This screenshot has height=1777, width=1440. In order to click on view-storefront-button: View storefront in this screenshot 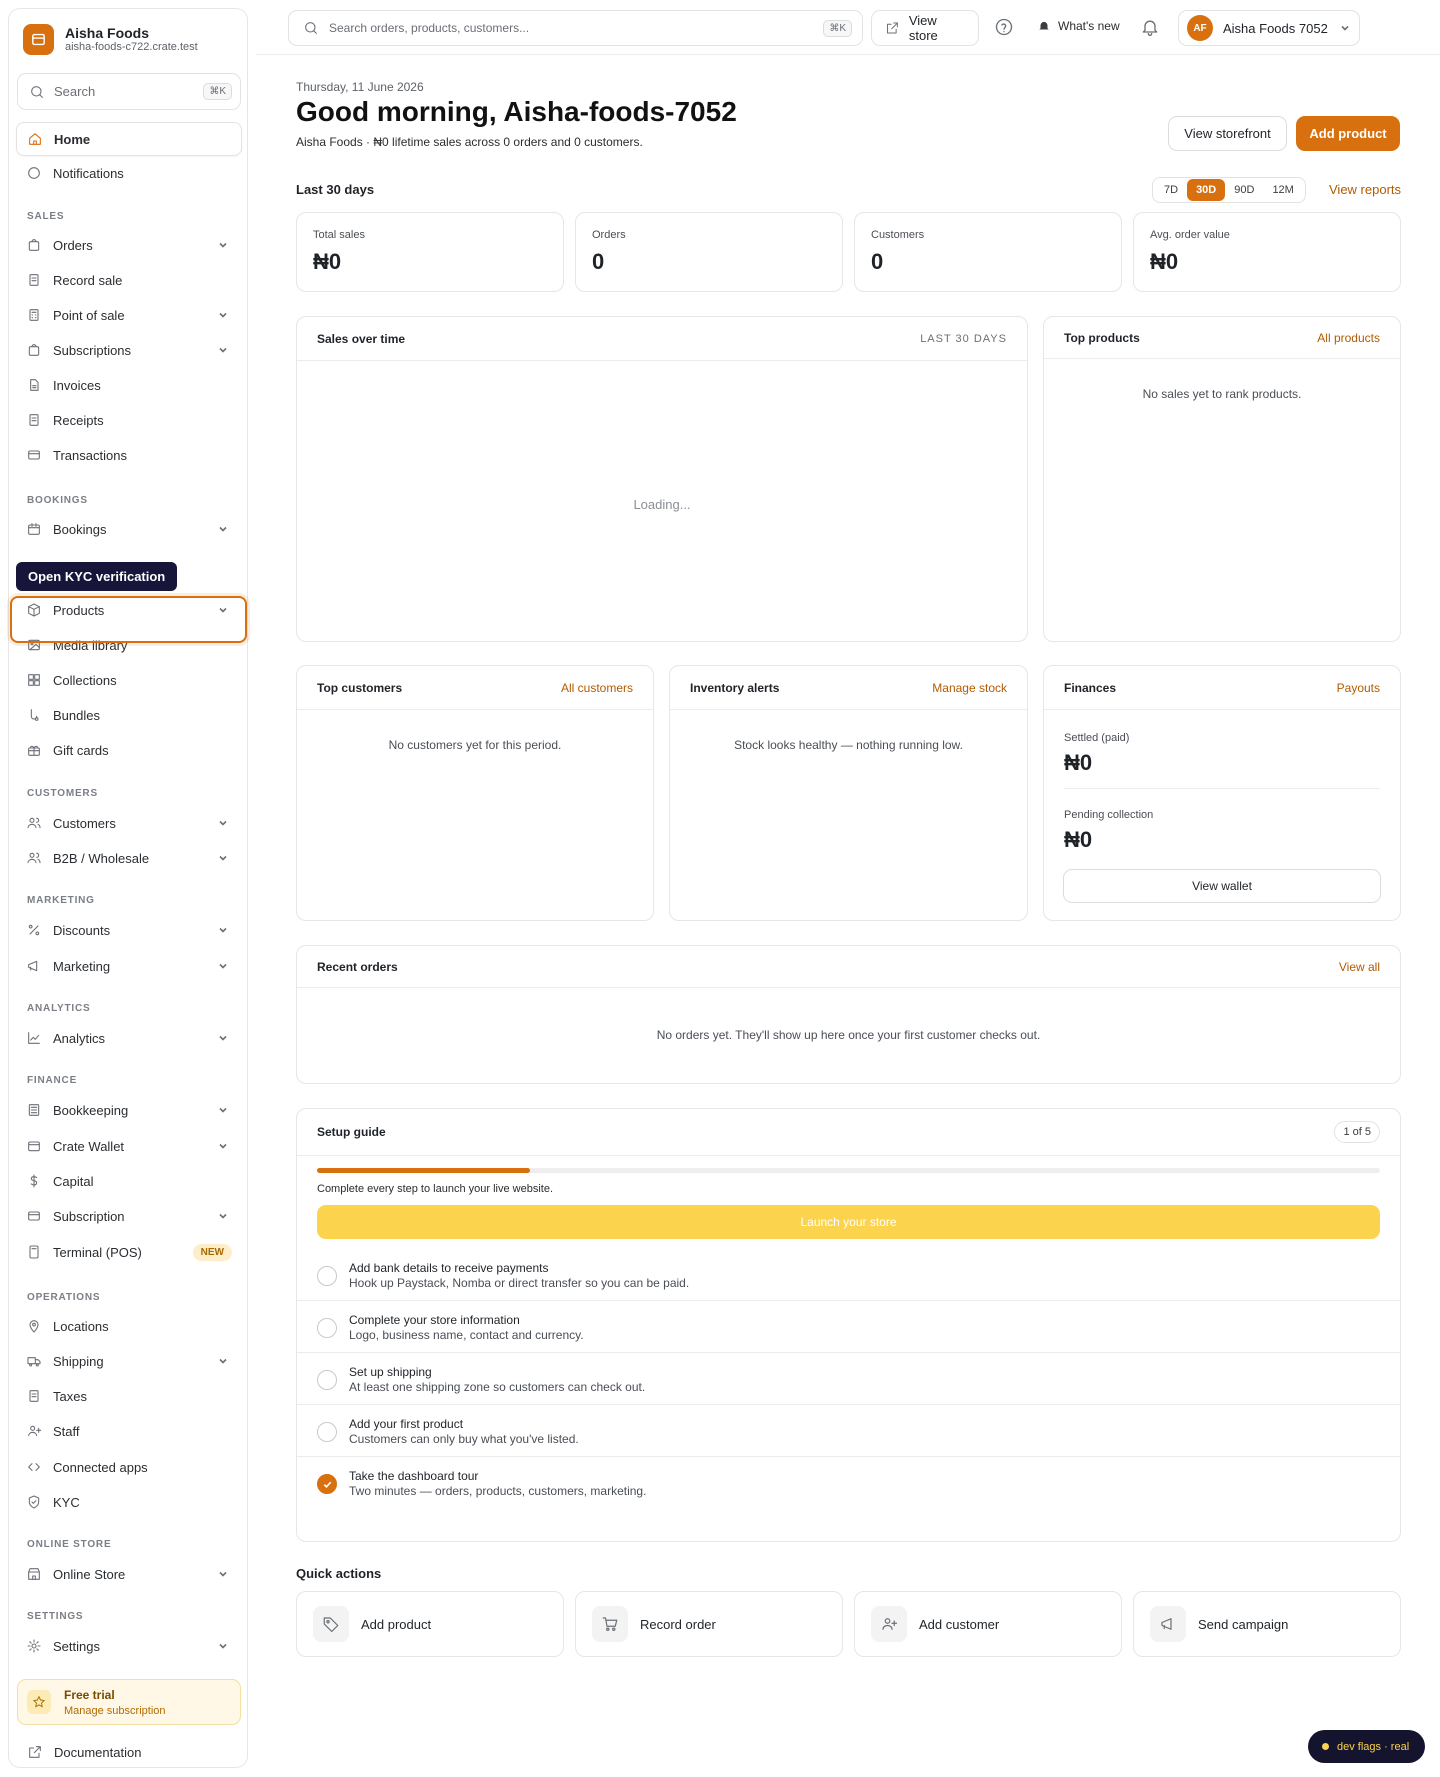, I will do `click(1227, 133)`.